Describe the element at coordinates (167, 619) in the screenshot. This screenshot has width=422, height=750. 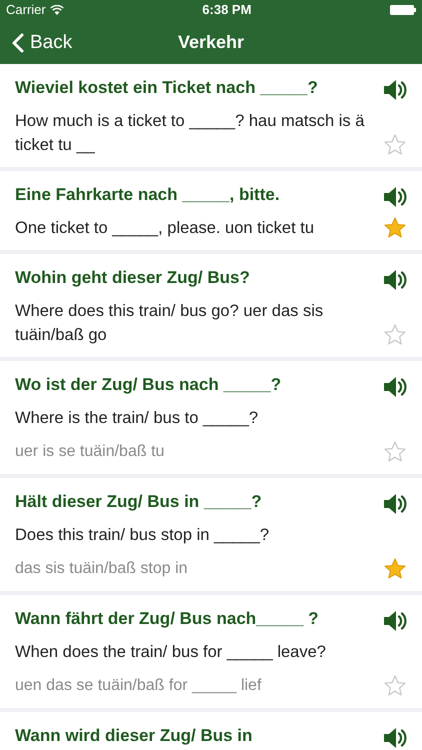
I see `german-phrase: Wann fährt der Zug/ Bus nach_____ ?` at that location.